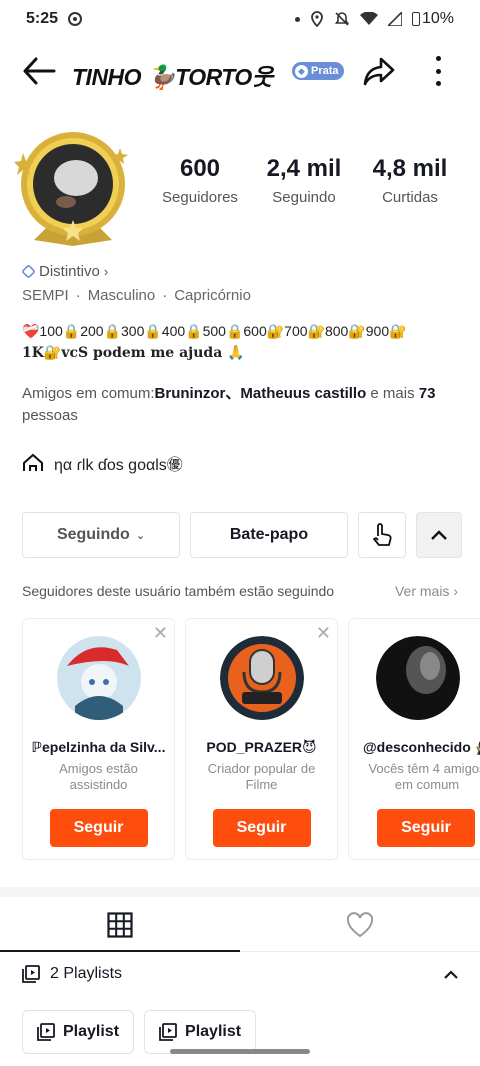 This screenshot has width=480, height=1066. Describe the element at coordinates (394, 19) in the screenshot. I see `signal-icon` at that location.